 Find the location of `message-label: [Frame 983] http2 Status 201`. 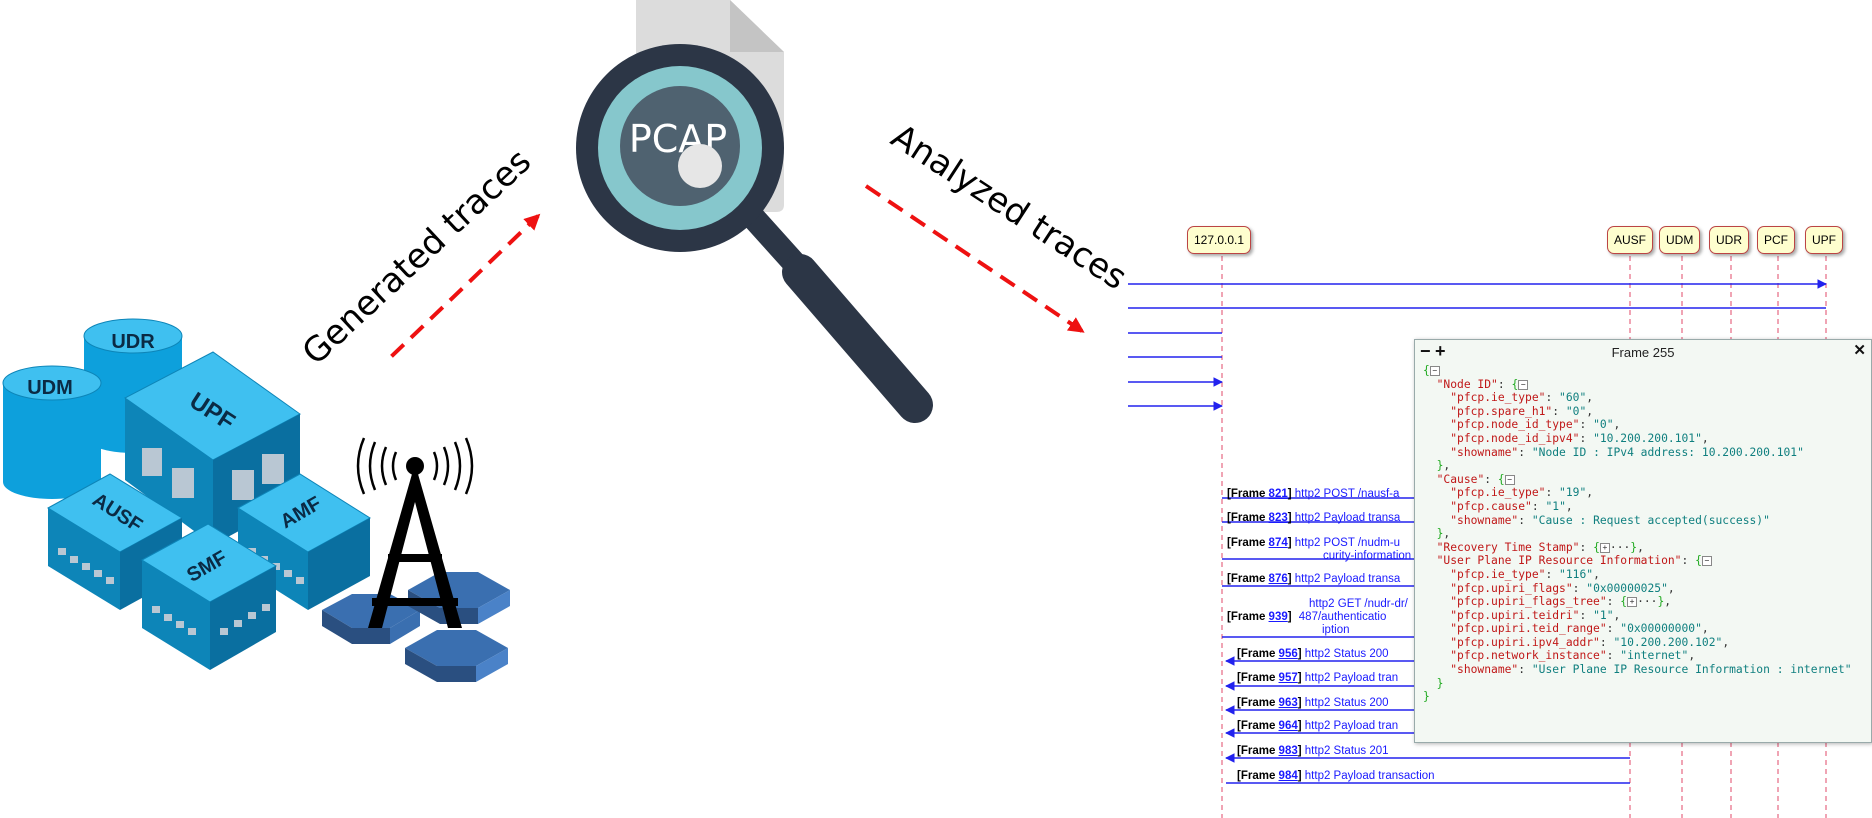

message-label: [Frame 983] http2 Status 201 is located at coordinates (1313, 751).